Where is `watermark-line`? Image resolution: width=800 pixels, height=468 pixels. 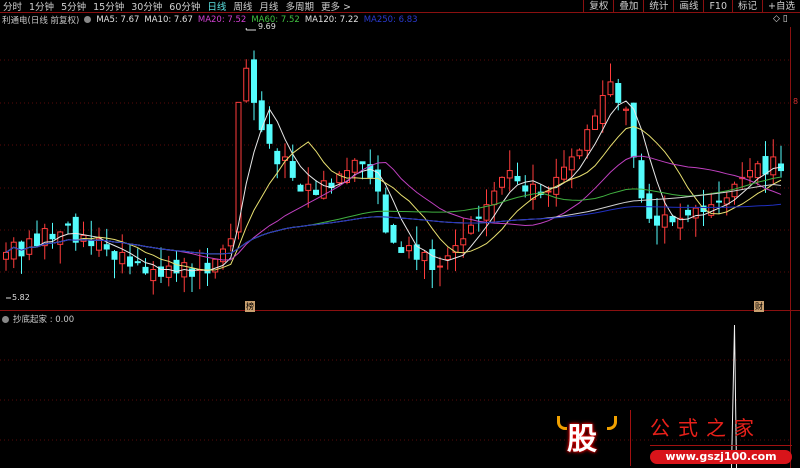
watermark-line is located at coordinates (721, 445).